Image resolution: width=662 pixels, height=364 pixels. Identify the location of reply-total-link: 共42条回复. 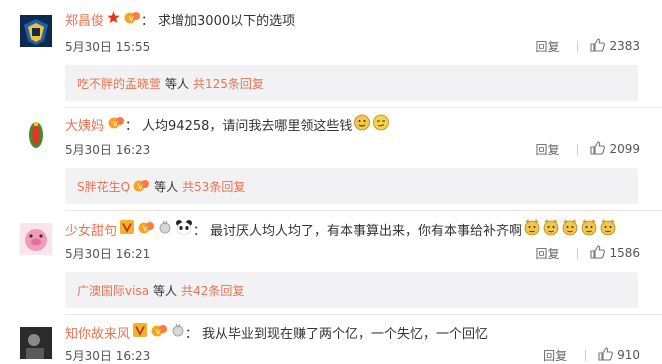
(212, 290).